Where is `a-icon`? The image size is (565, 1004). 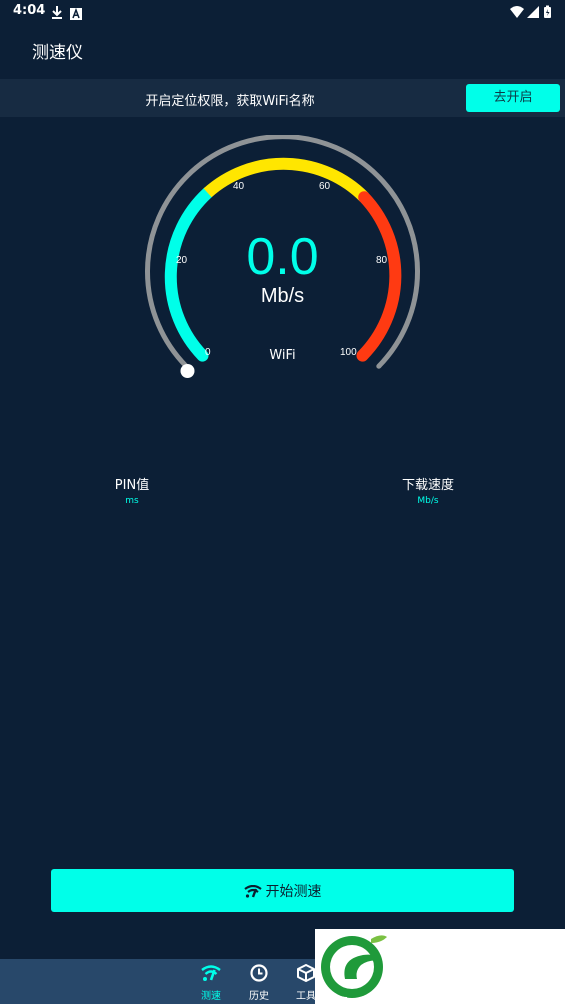
a-icon is located at coordinates (76, 14).